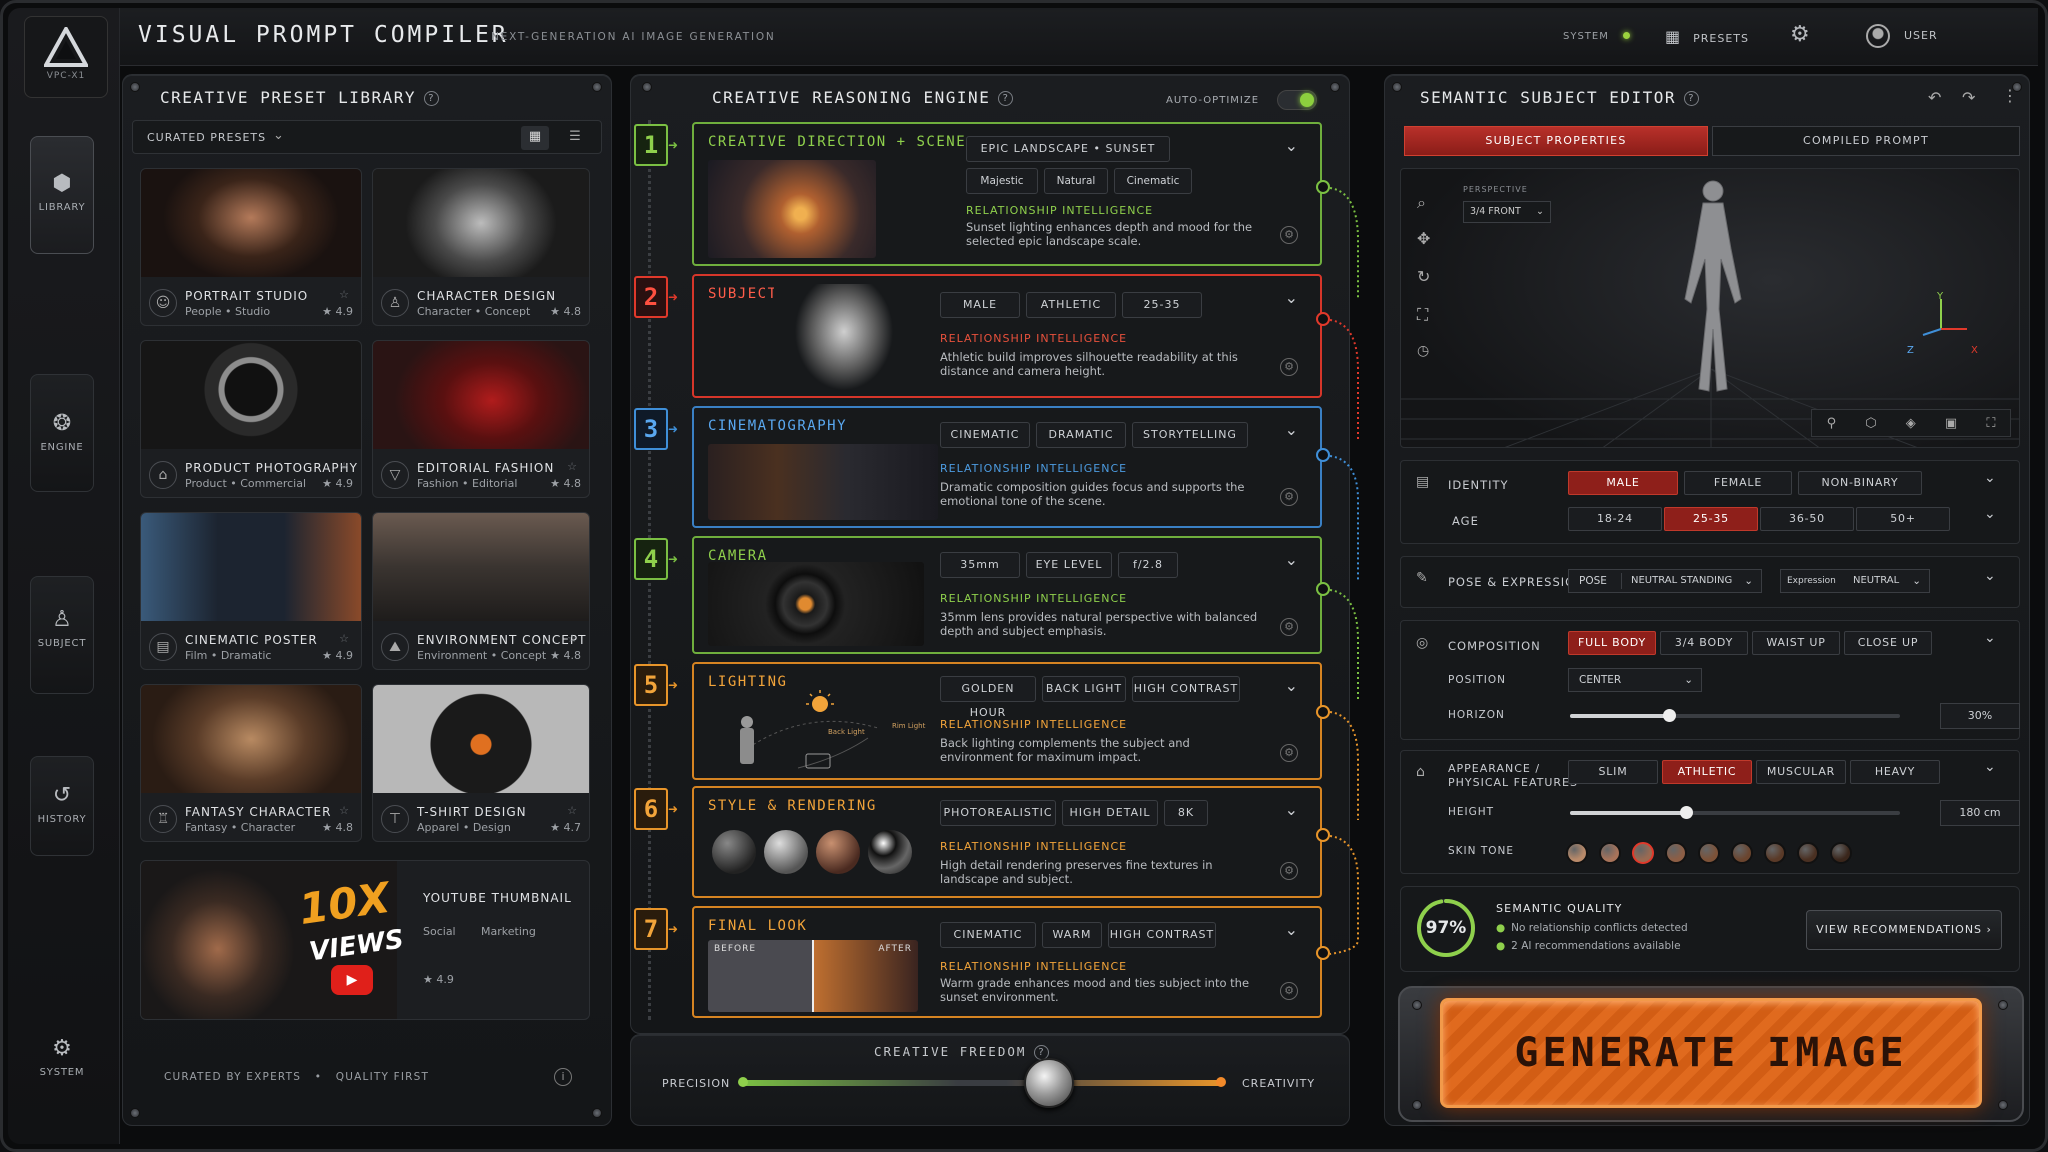  What do you see at coordinates (1807, 519) in the screenshot?
I see `age-option-36-50: 36-50` at bounding box center [1807, 519].